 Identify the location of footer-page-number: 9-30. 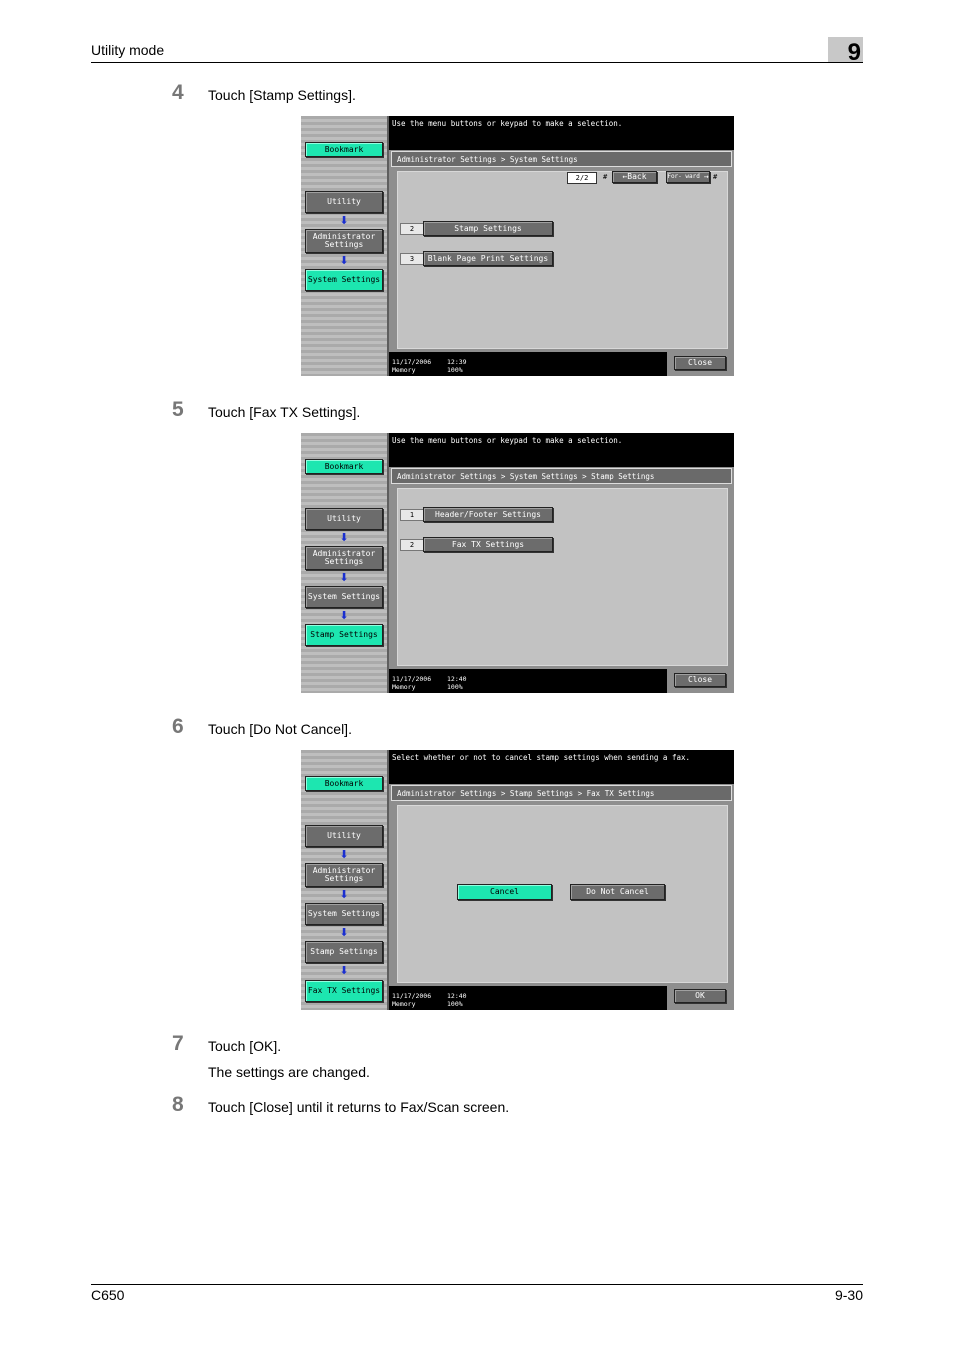
(848, 1295).